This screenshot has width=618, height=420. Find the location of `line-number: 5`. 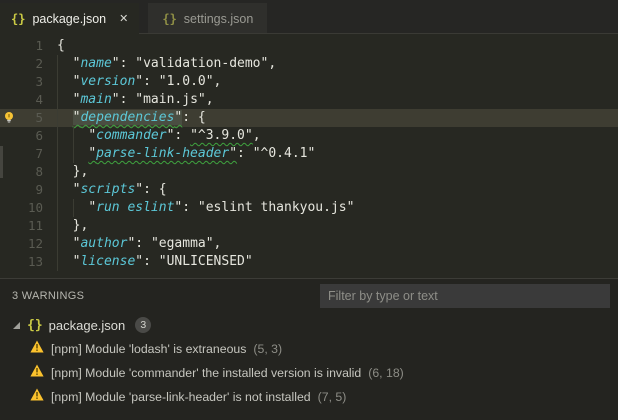

line-number: 5 is located at coordinates (39, 117).